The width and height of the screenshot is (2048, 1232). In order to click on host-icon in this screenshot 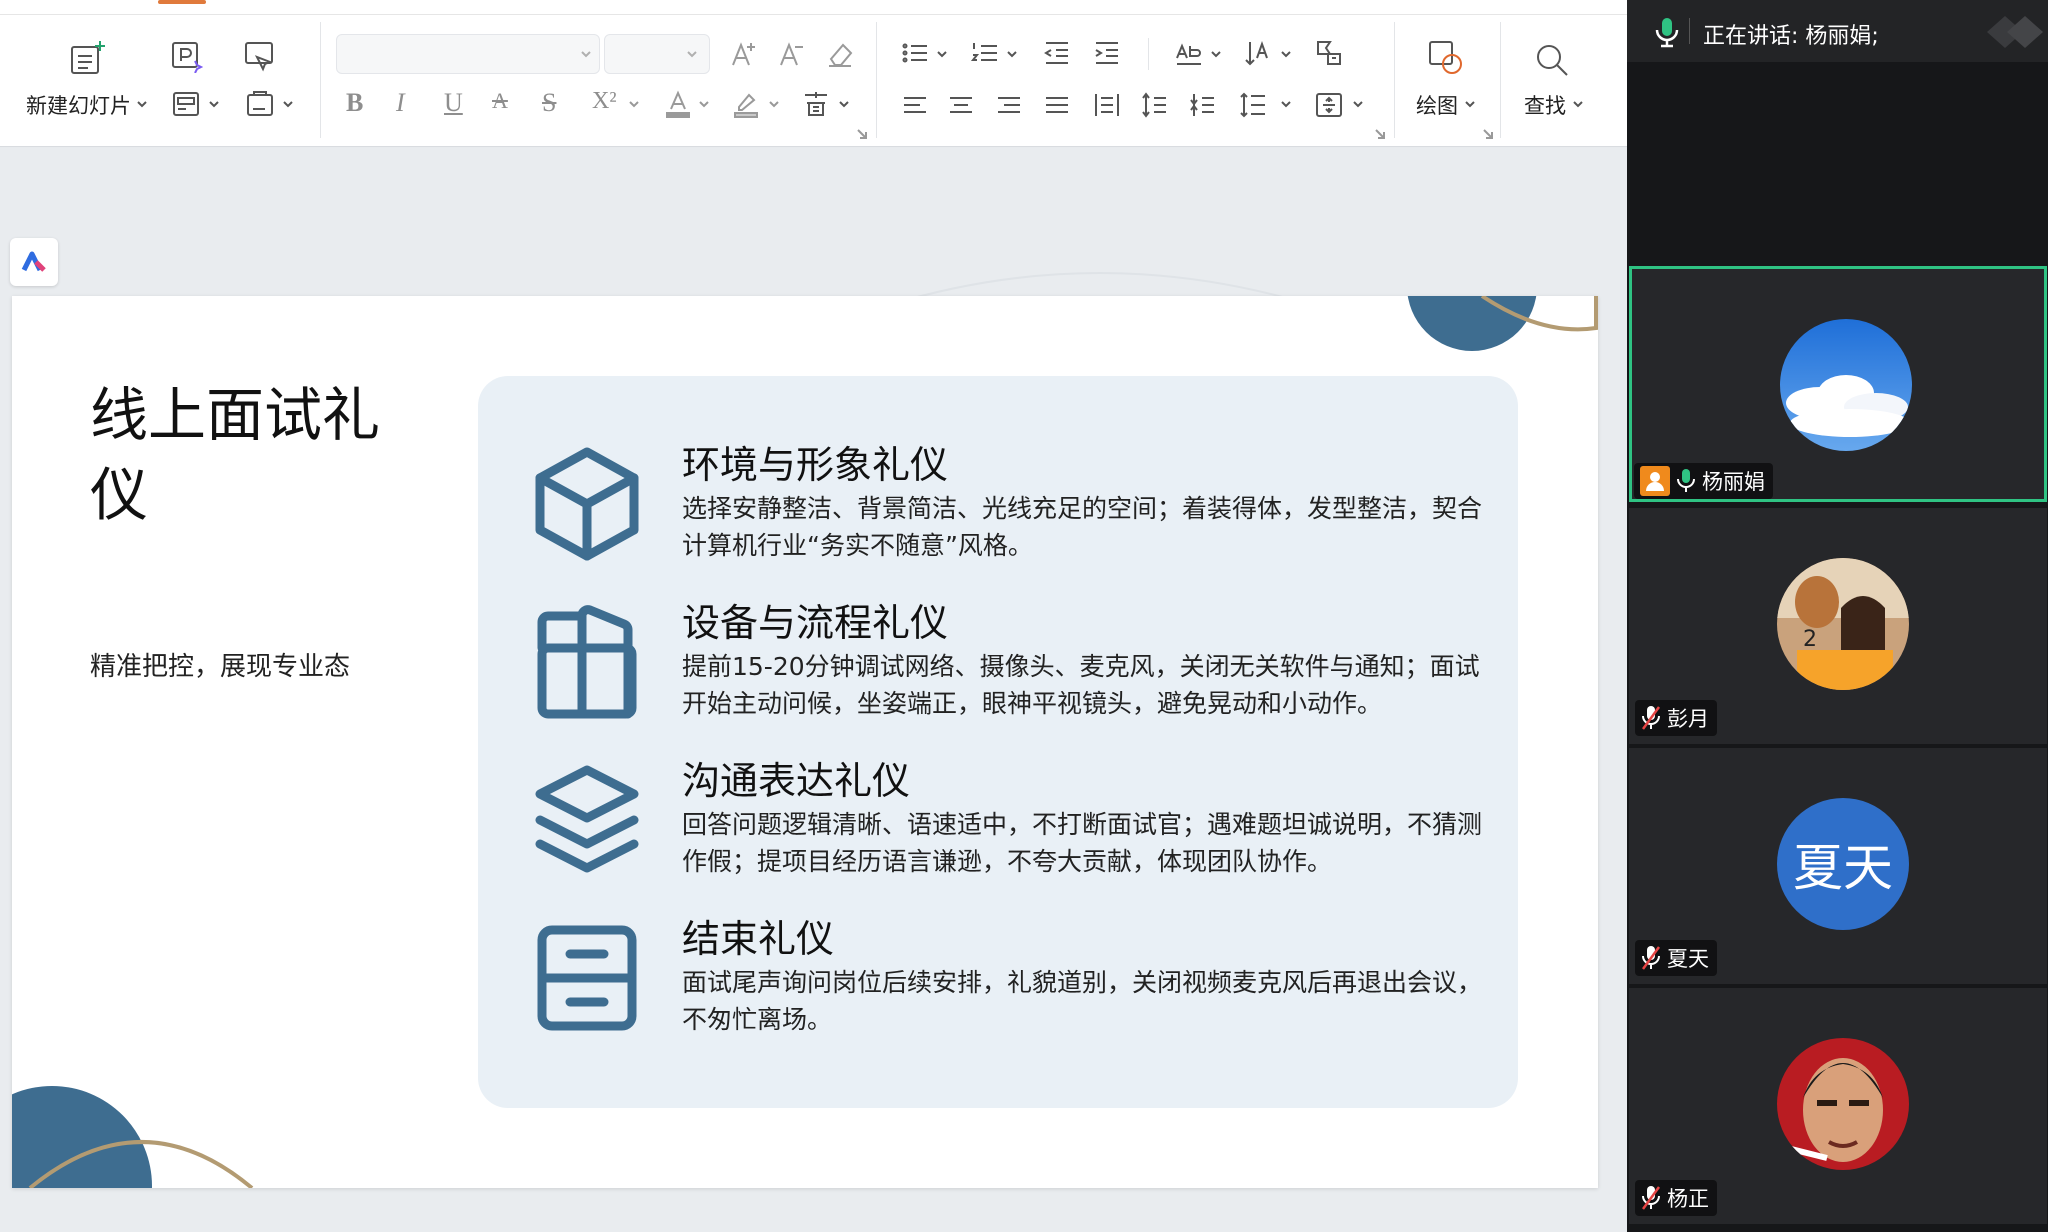, I will do `click(1655, 481)`.